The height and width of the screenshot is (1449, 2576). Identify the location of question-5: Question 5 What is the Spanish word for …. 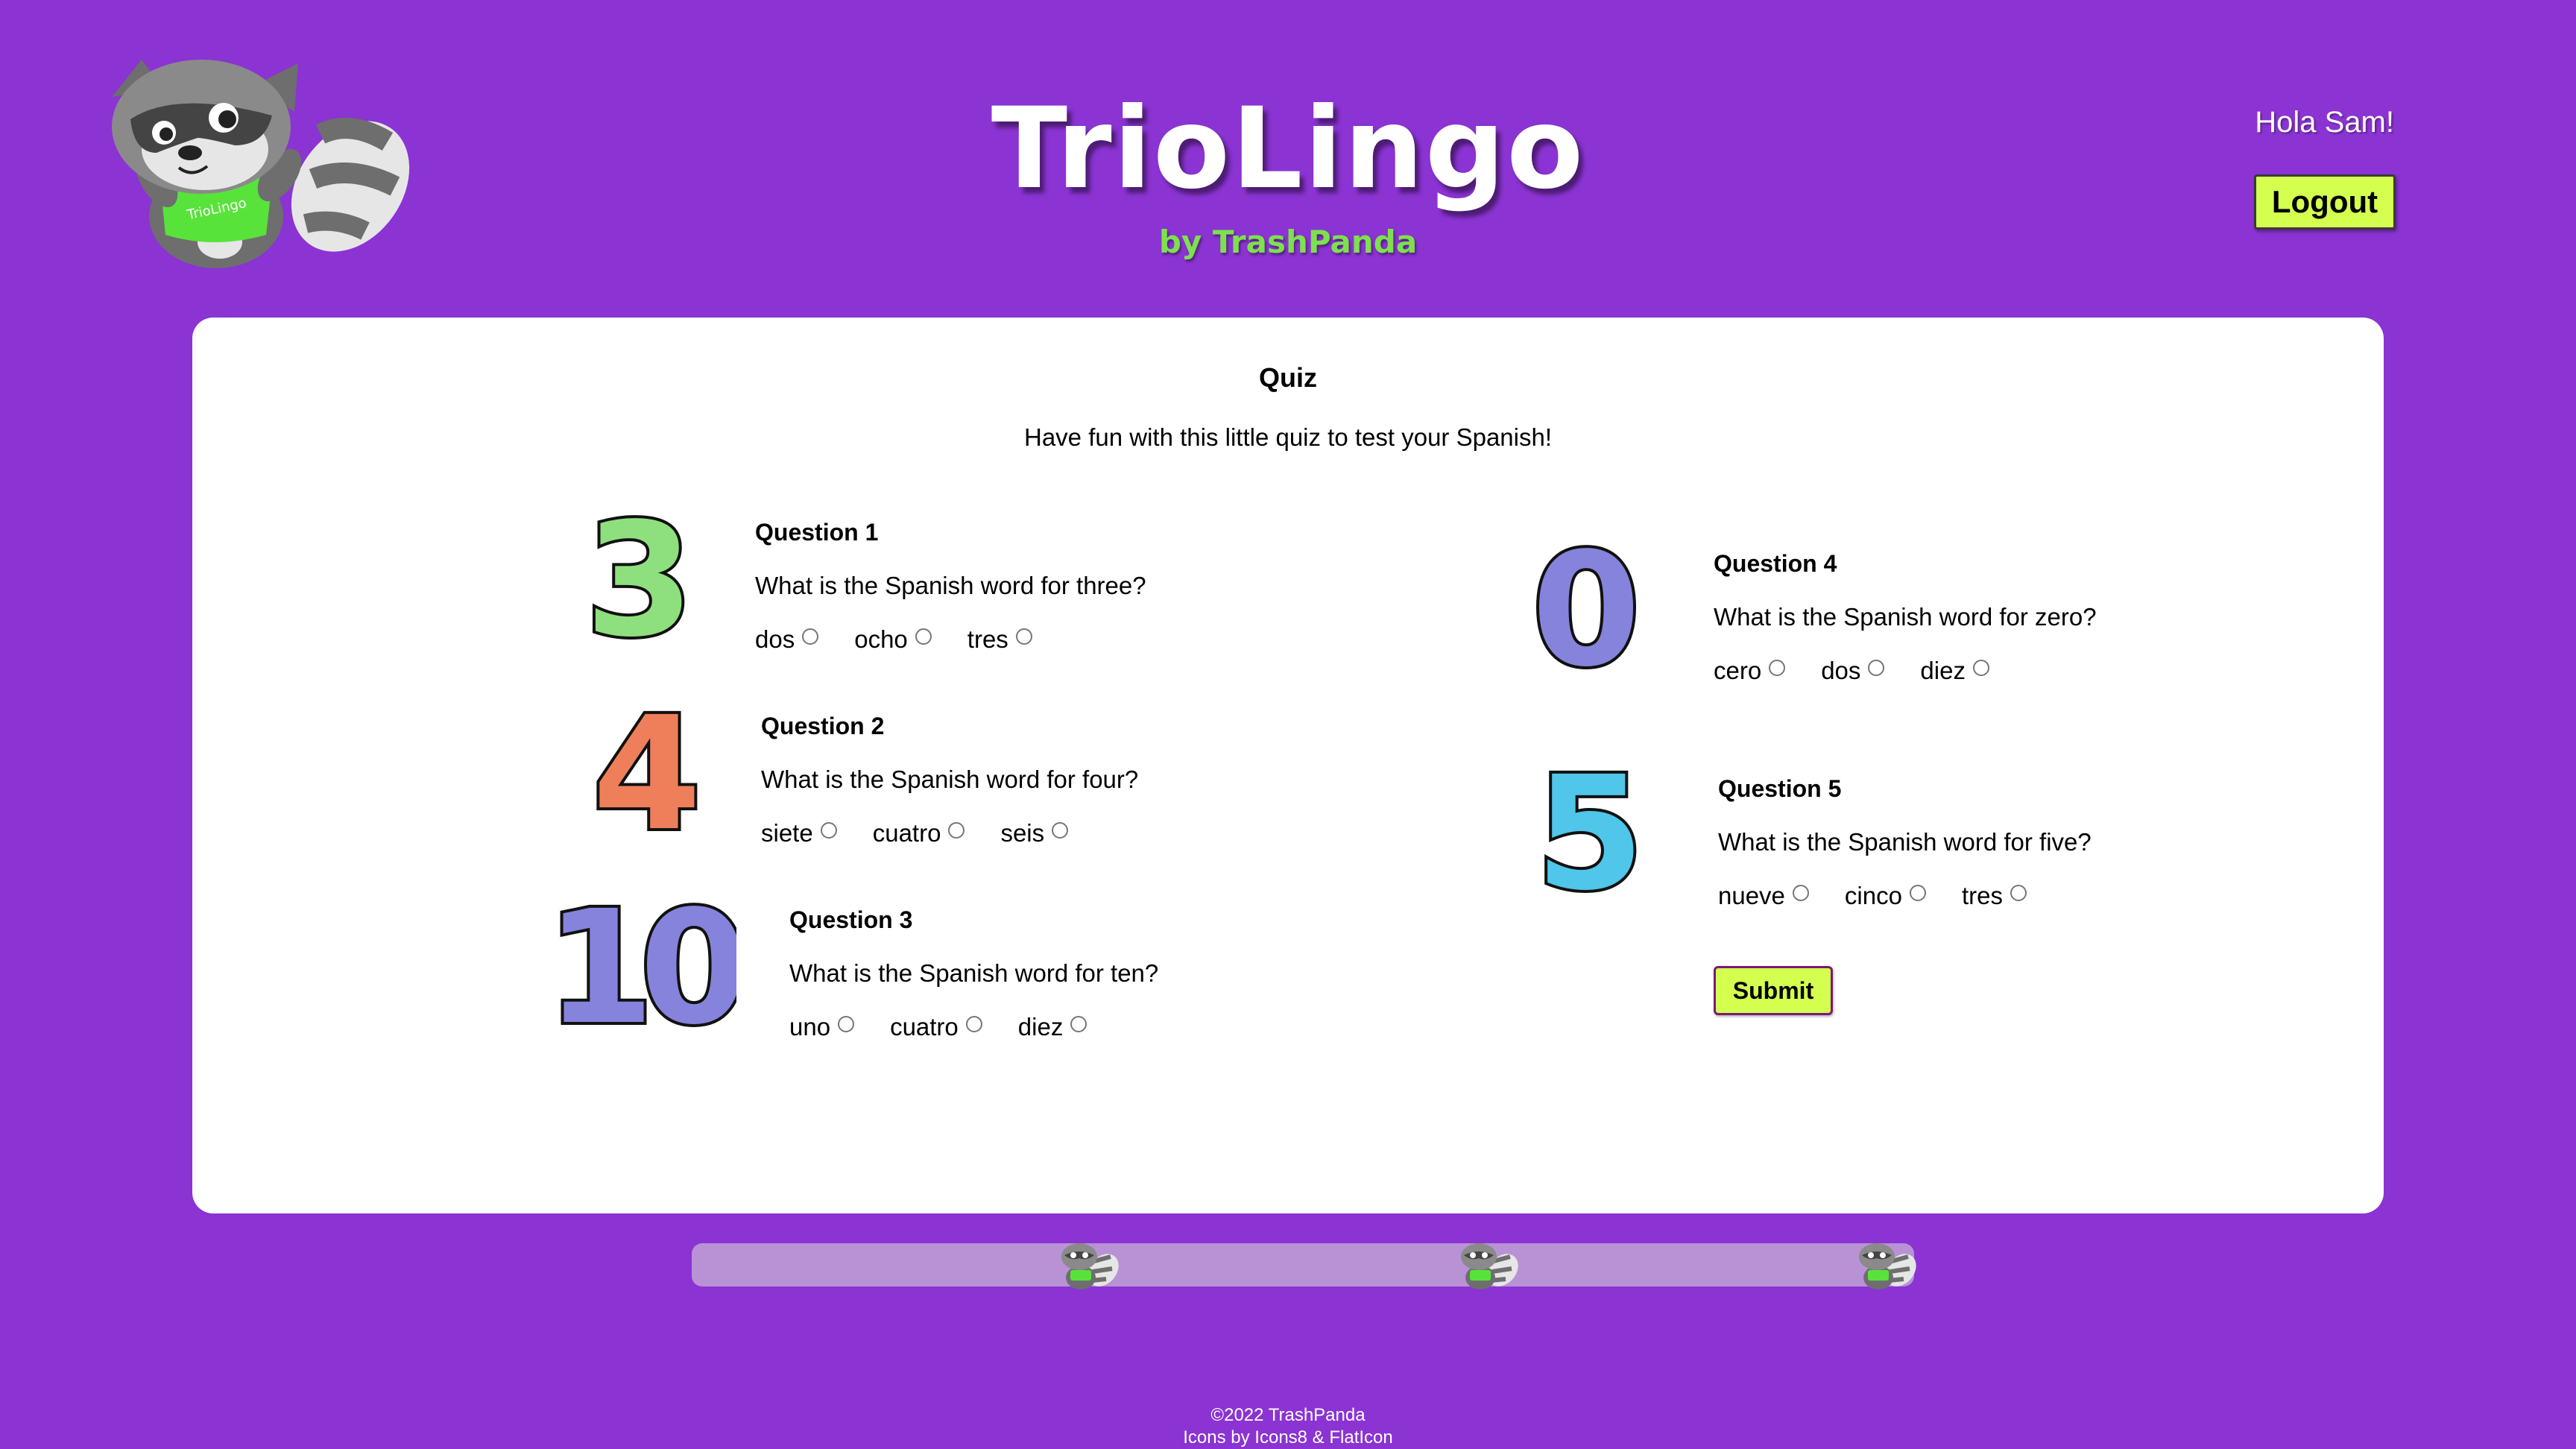
(1905, 842).